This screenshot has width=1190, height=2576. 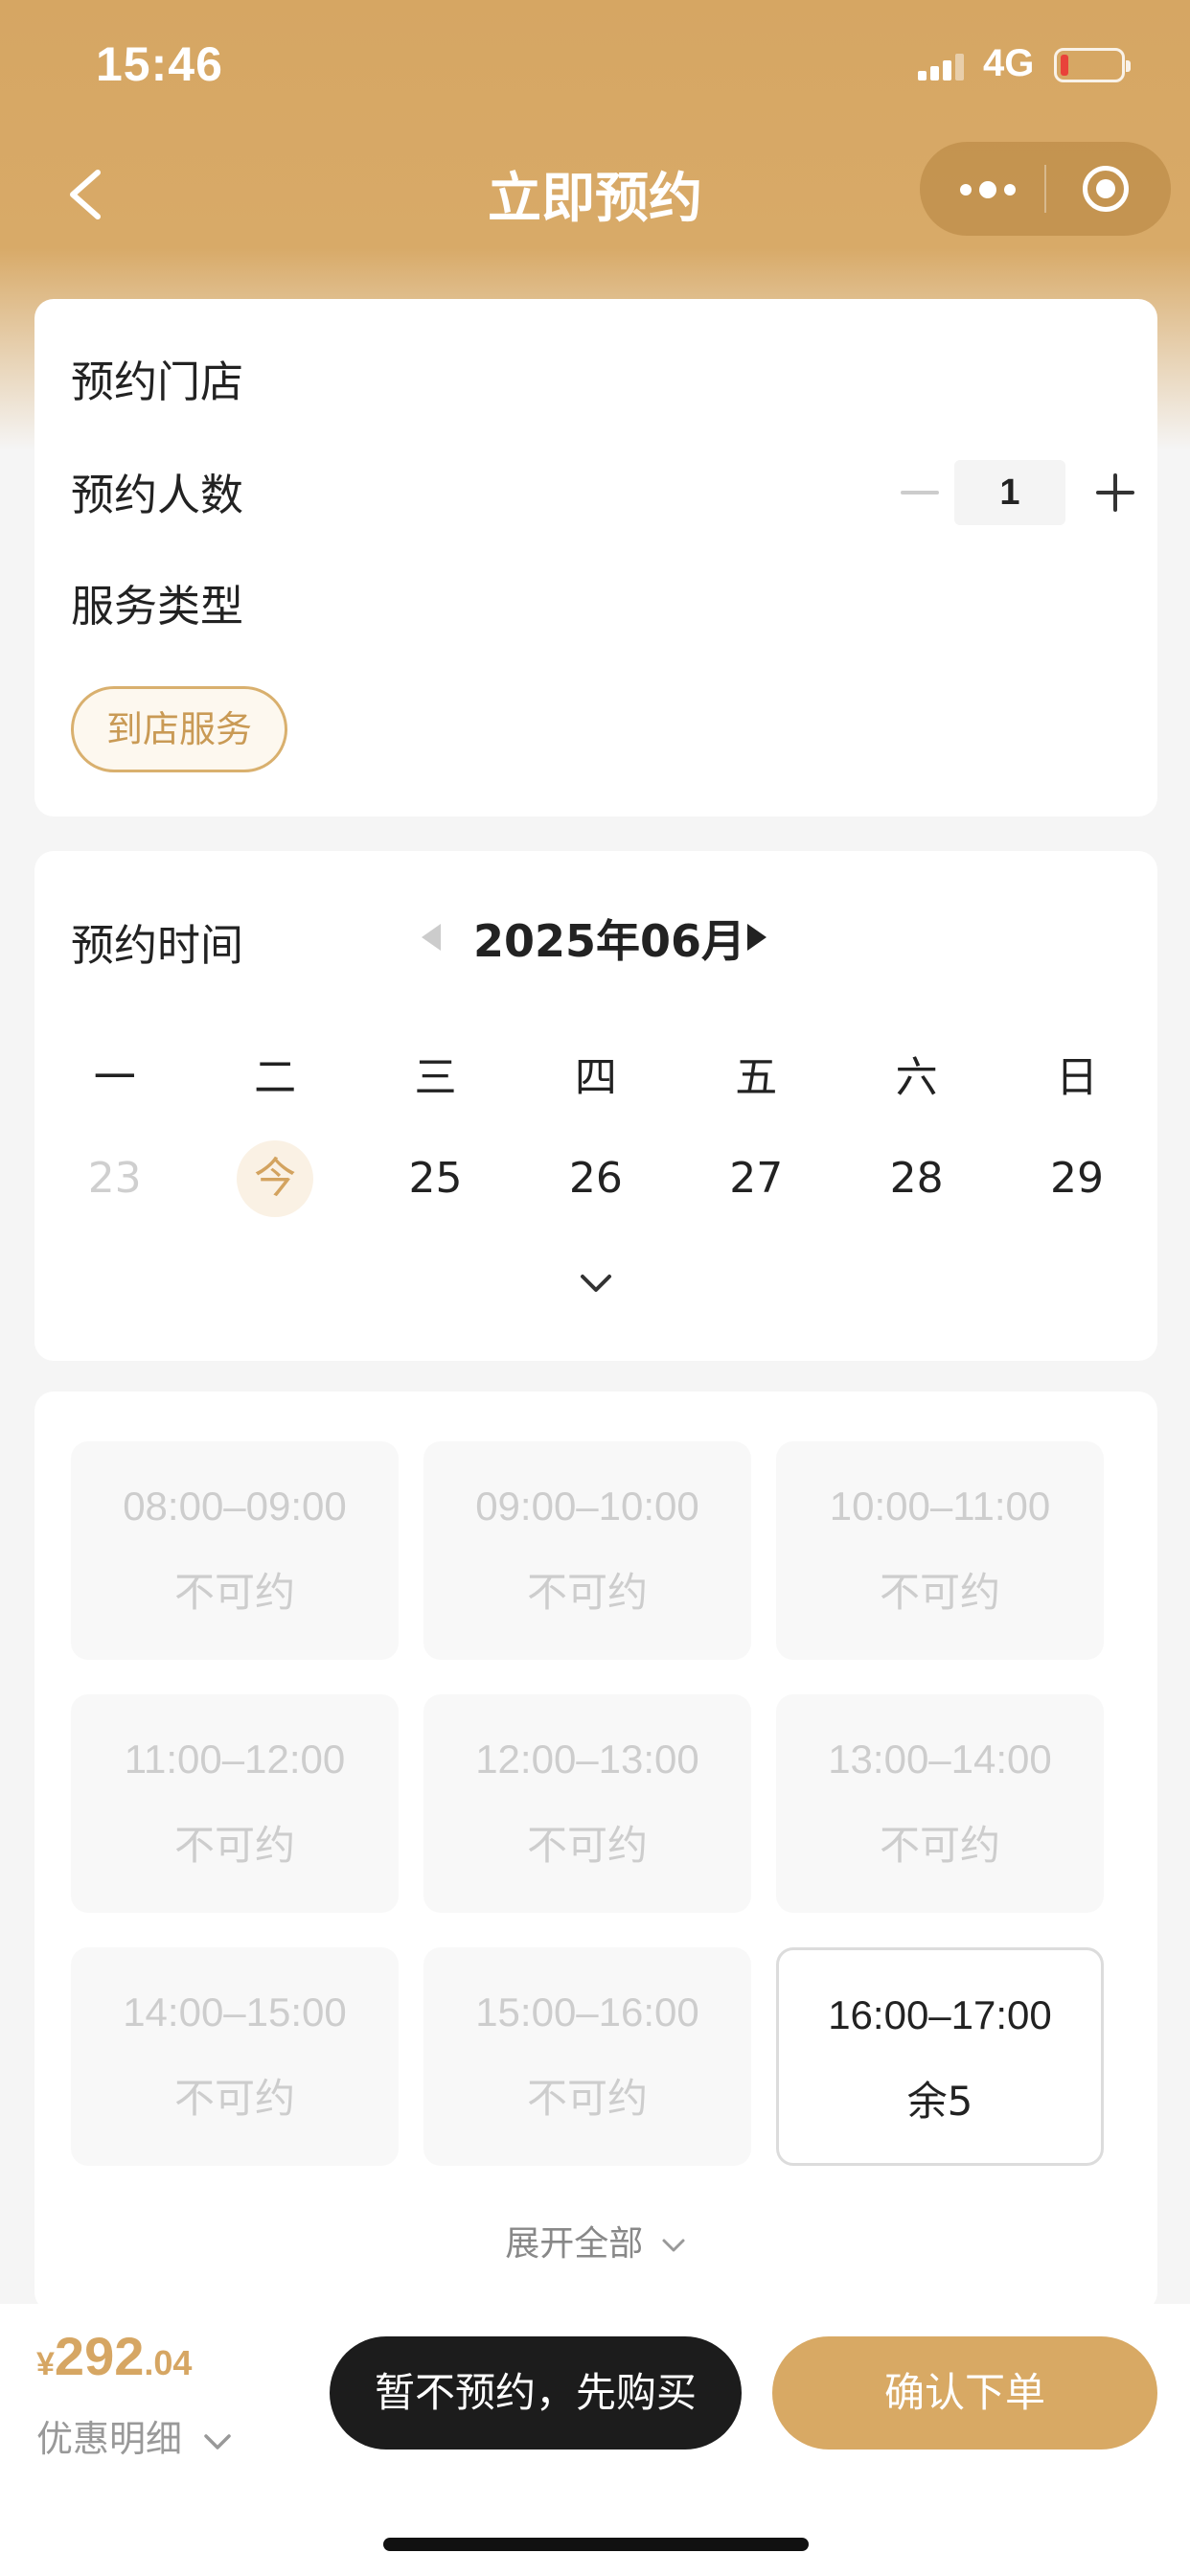 I want to click on time-slot-available: 16:00–17:00 余5, so click(x=940, y=2056).